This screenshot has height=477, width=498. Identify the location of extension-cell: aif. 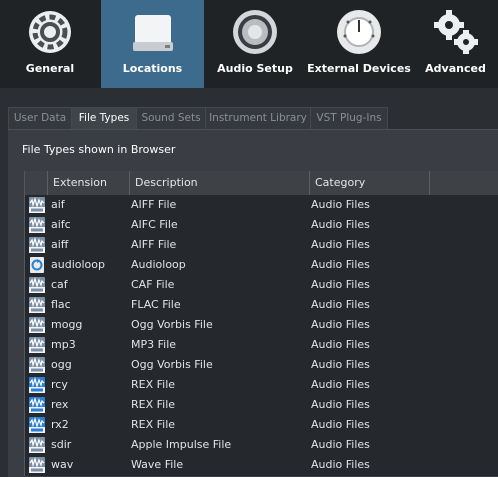
(58, 204).